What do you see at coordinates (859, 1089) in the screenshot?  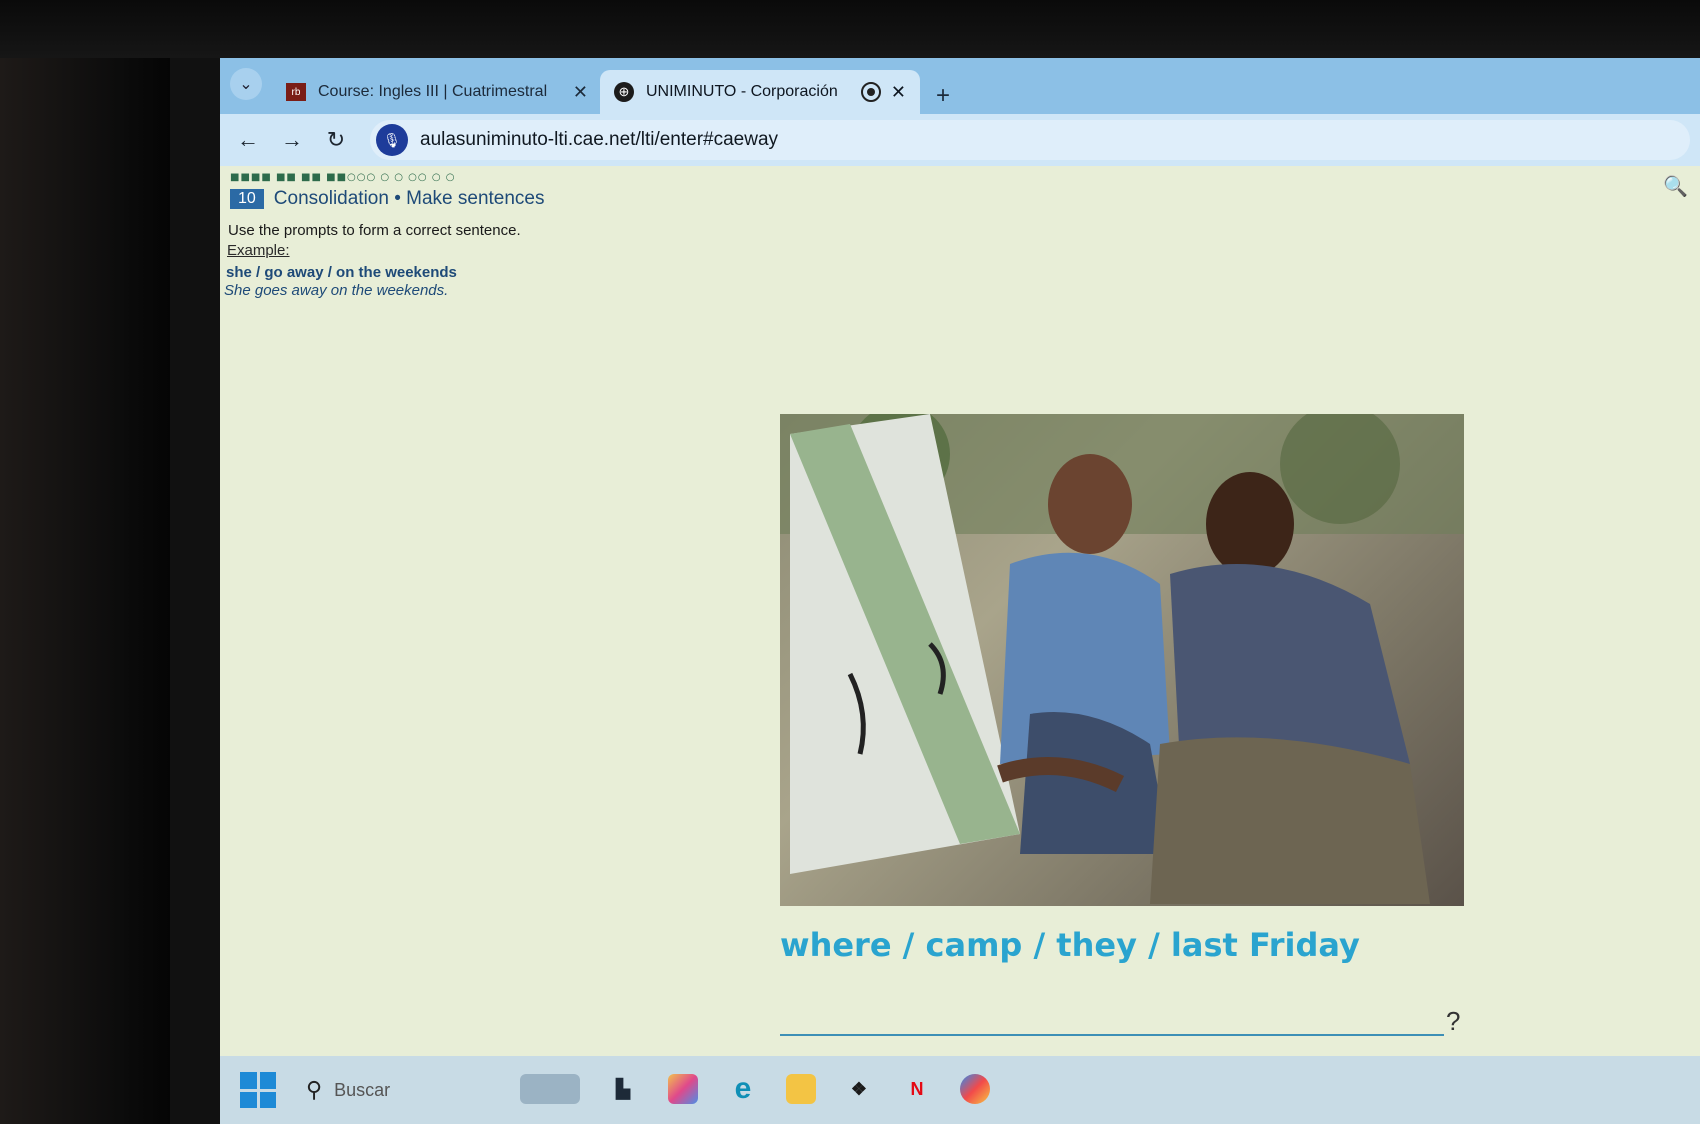 I see `dropbox-icon: ❖` at bounding box center [859, 1089].